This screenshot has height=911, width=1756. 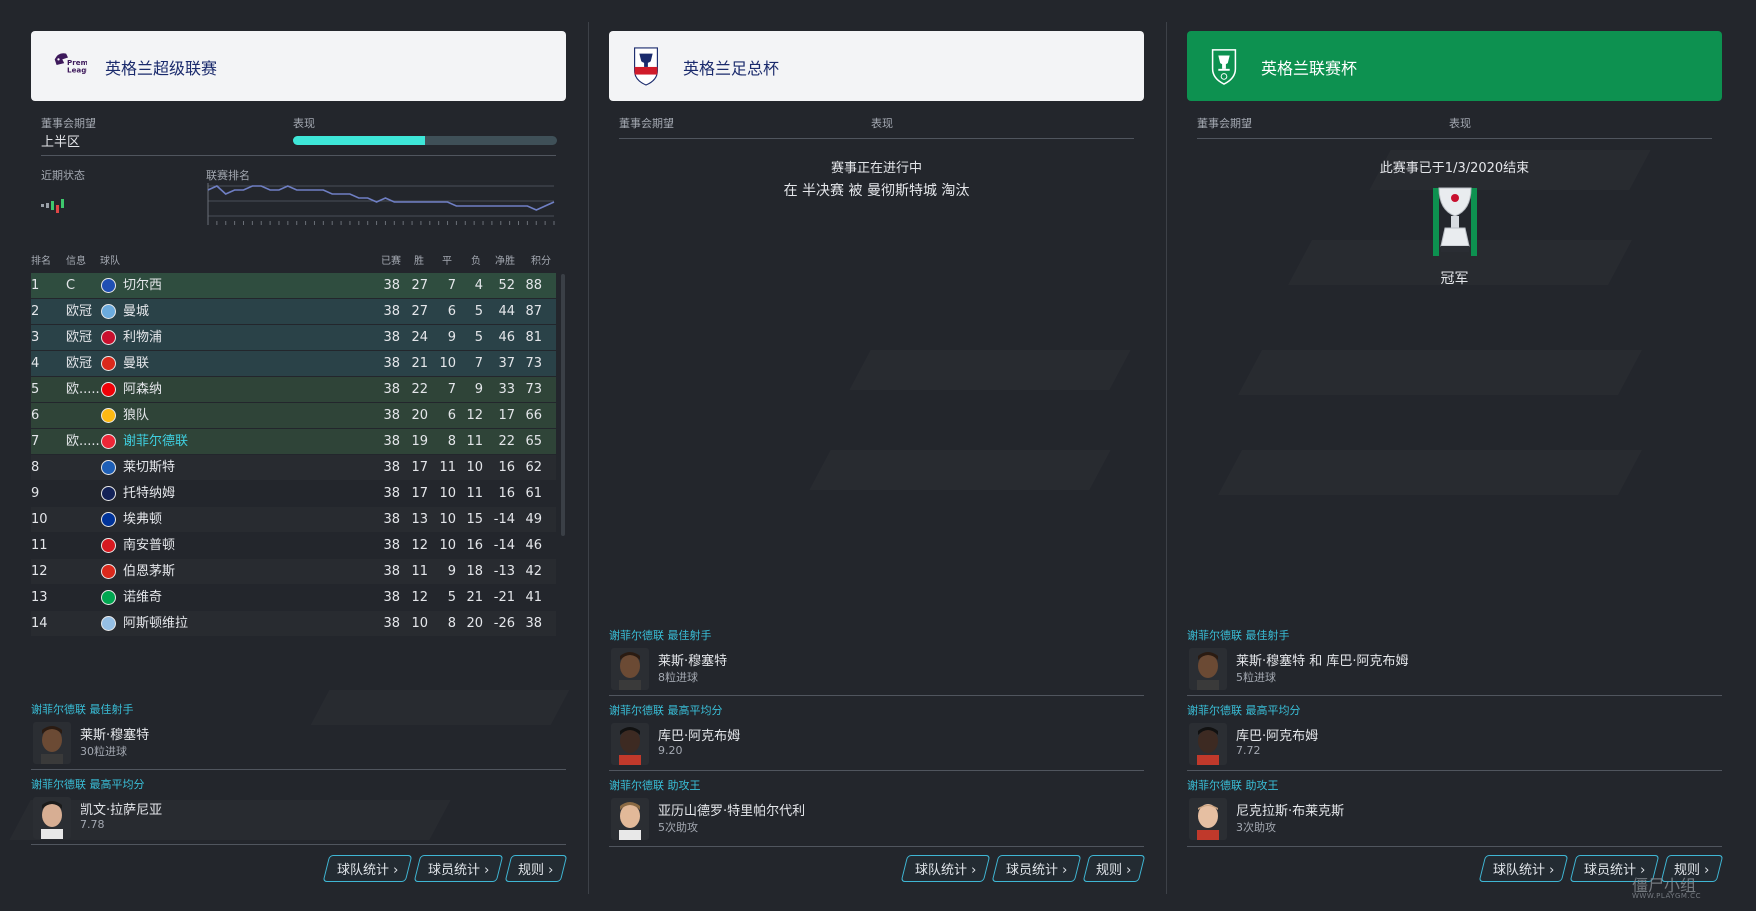 What do you see at coordinates (504, 623) in the screenshot?
I see `row-gd: -26` at bounding box center [504, 623].